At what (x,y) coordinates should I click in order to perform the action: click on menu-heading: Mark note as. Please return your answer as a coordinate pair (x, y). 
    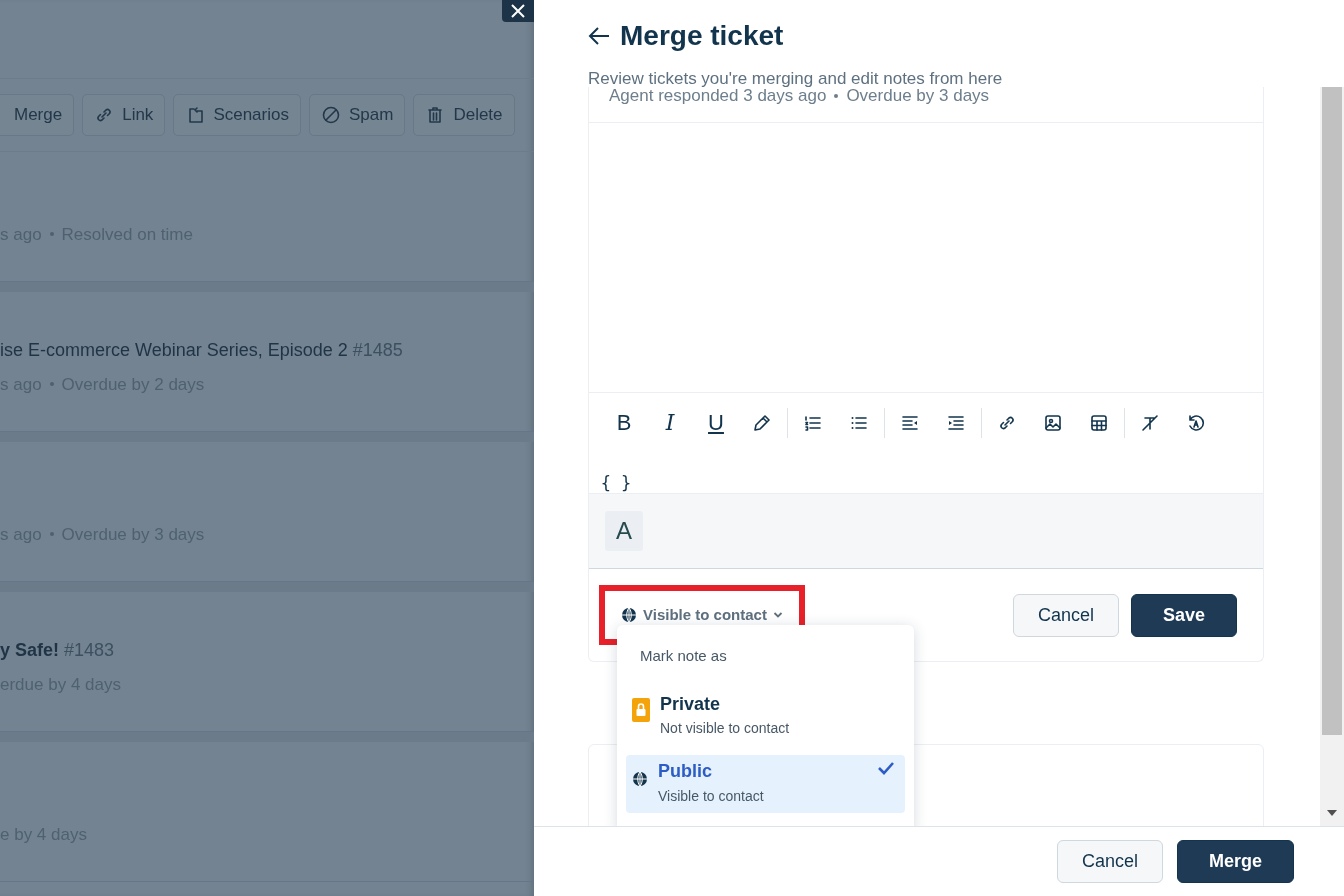
    Looking at the image, I should click on (683, 656).